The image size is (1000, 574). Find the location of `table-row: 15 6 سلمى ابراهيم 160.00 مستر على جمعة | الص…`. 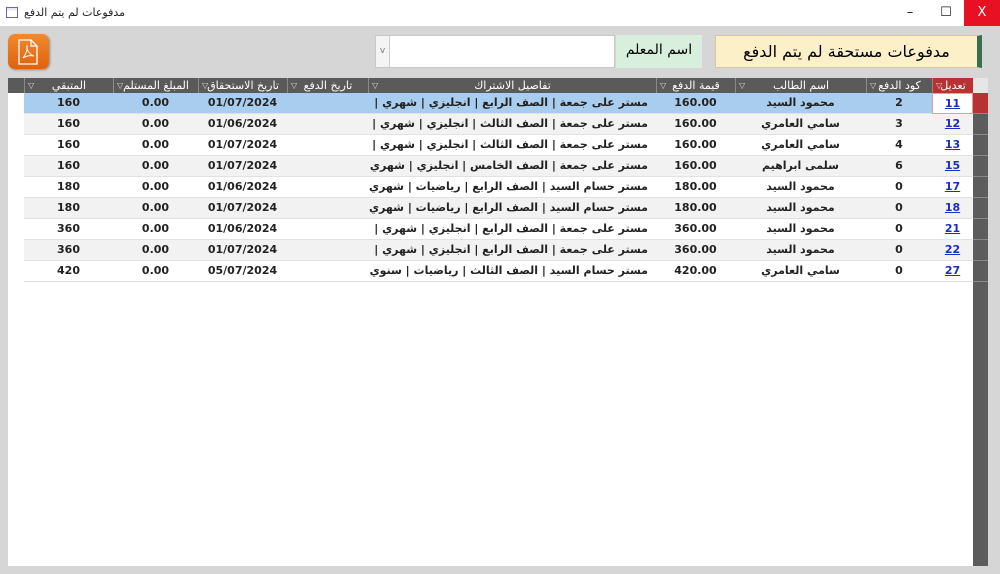

table-row: 15 6 سلمى ابراهيم 160.00 مستر على جمعة | الص… is located at coordinates (498, 166).